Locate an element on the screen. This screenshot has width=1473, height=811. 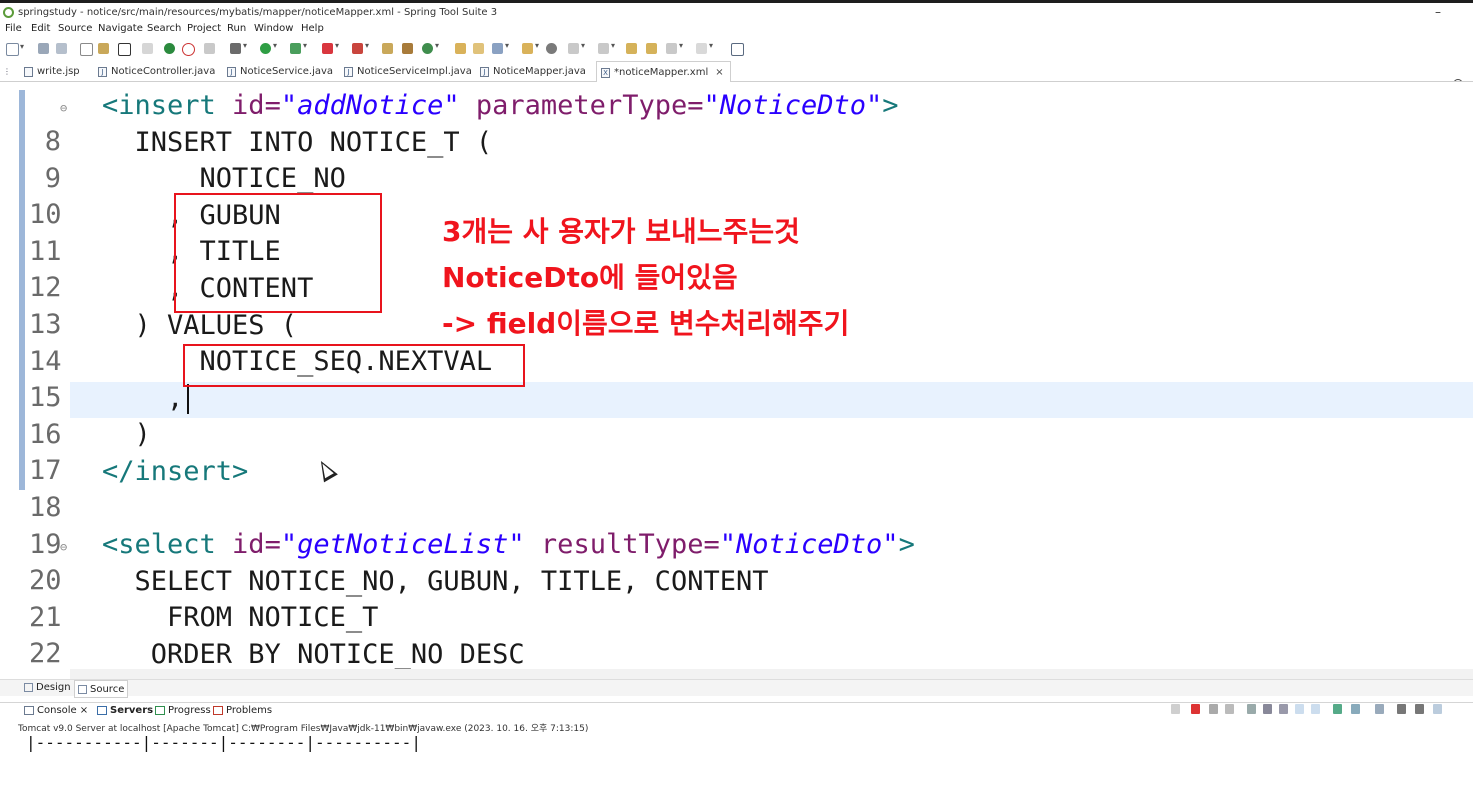
open-console-icon is located at coordinates (1379, 709).